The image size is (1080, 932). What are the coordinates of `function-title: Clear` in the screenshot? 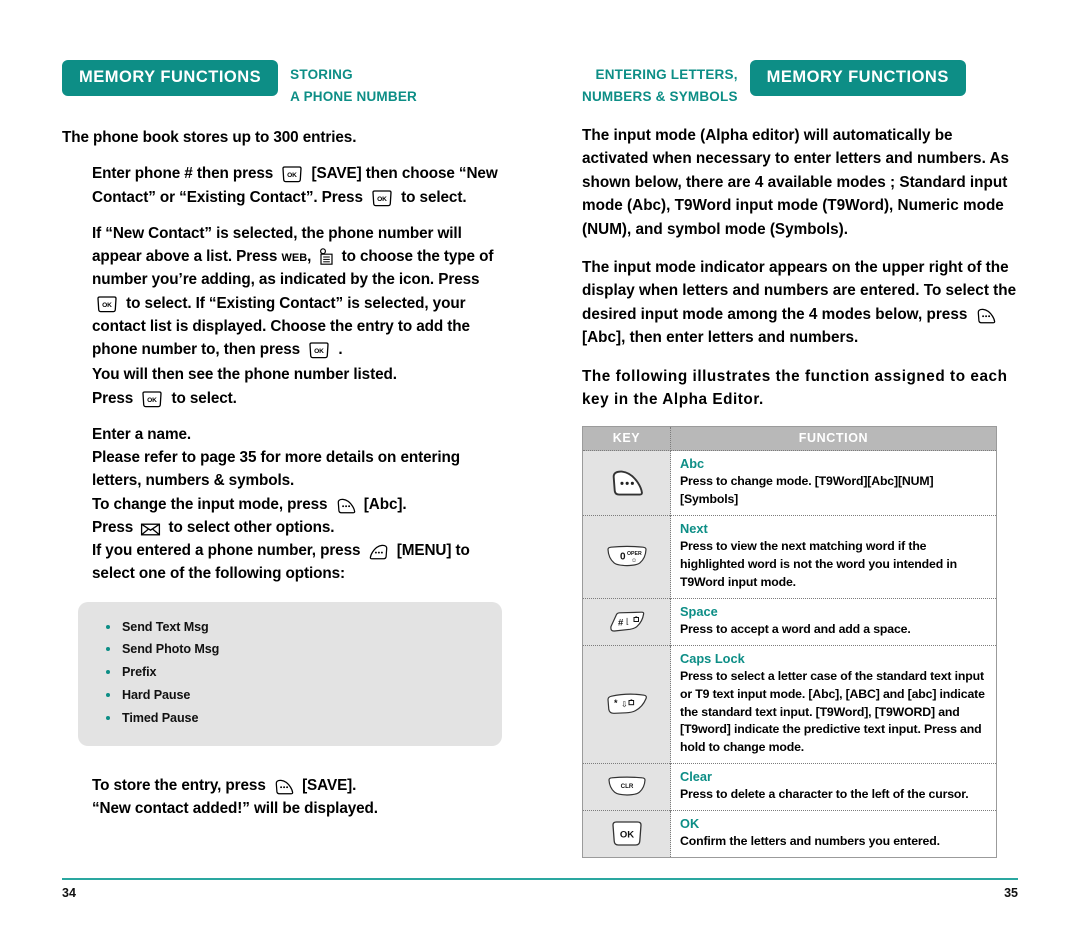 It's located at (696, 777).